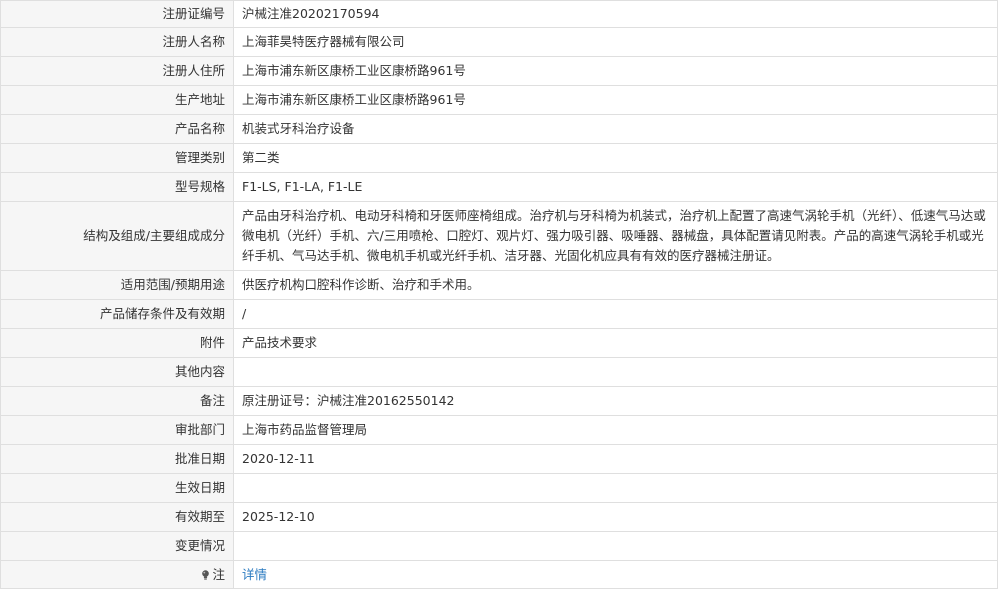 The image size is (998, 589). I want to click on details-link: 详情, so click(254, 574).